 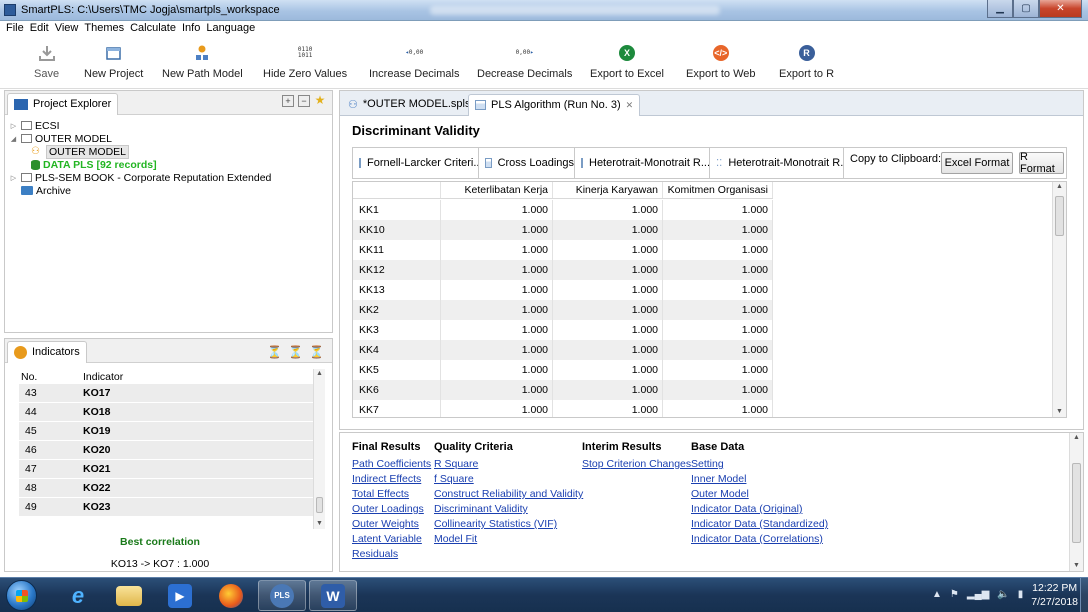 What do you see at coordinates (167, 412) in the screenshot?
I see `table-row: 44 KO18` at bounding box center [167, 412].